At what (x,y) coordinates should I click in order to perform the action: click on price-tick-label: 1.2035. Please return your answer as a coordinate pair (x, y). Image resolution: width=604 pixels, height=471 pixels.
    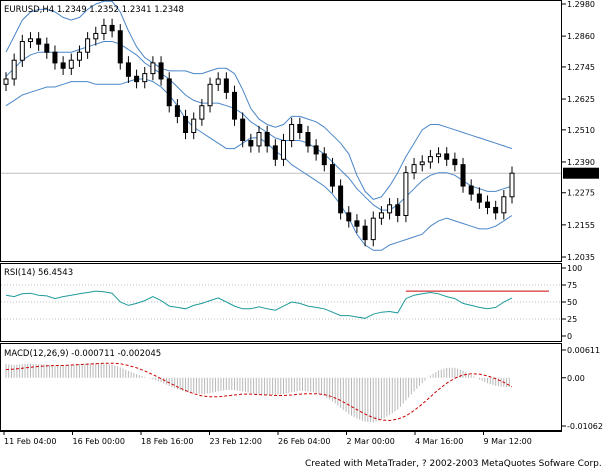
    Looking at the image, I should click on (581, 257).